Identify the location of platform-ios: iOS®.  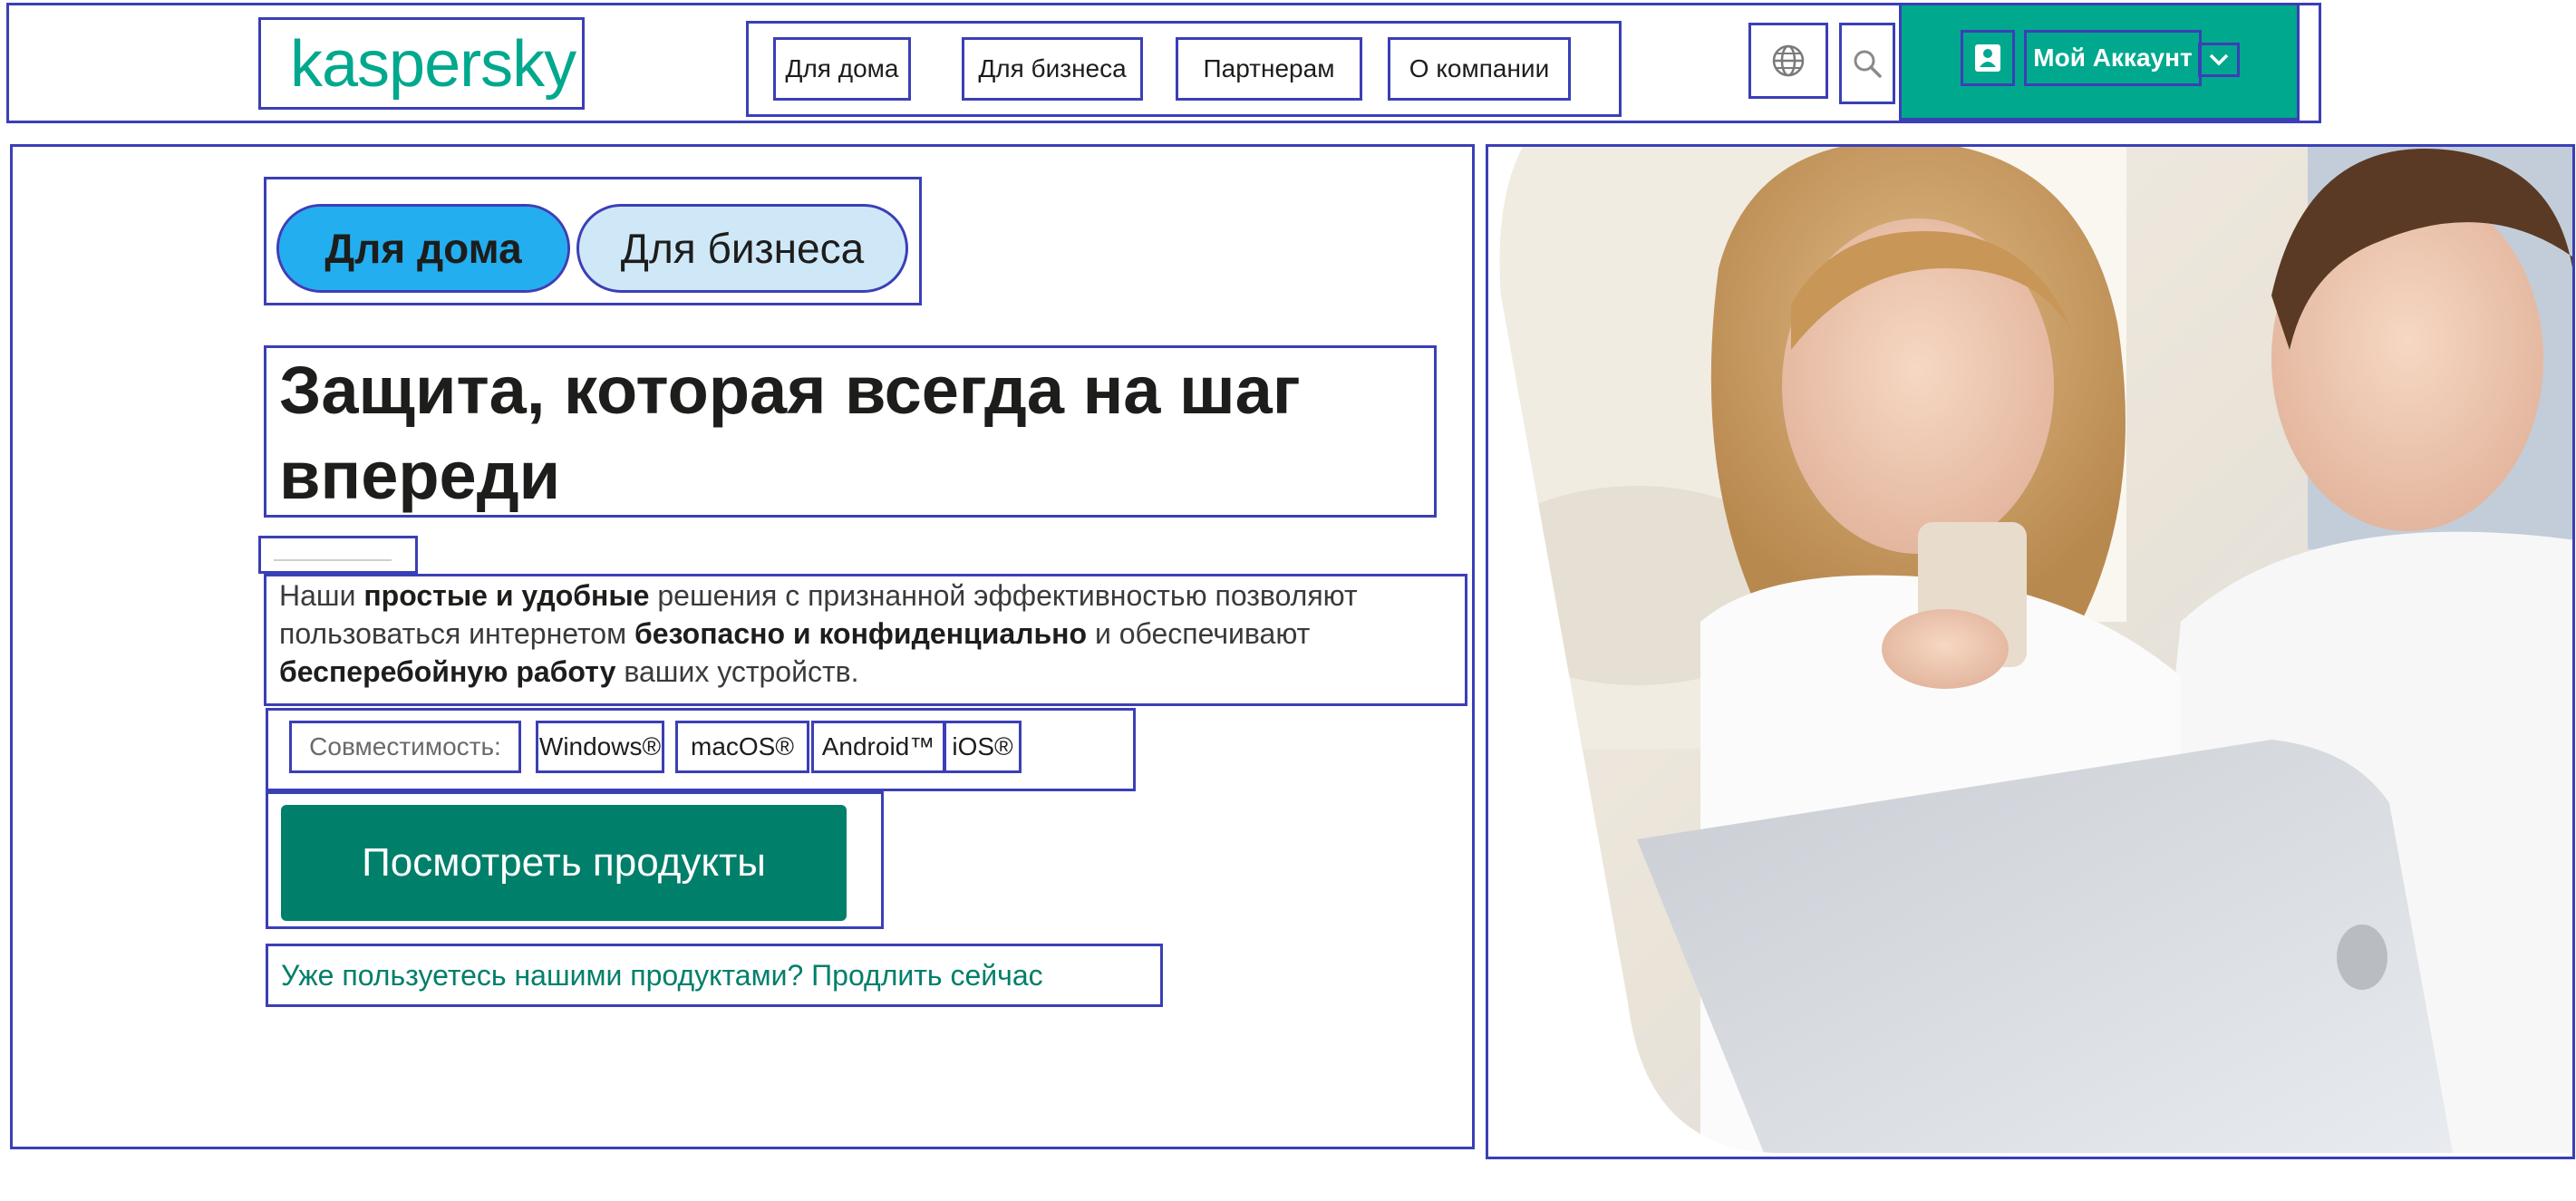
(983, 747).